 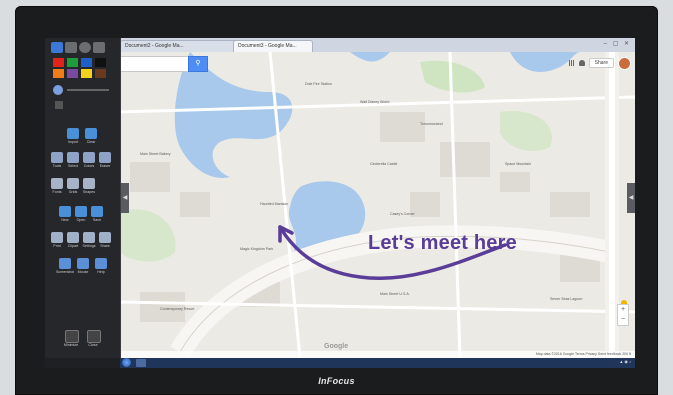 I want to click on color-swatch-yellow, so click(x=86, y=73).